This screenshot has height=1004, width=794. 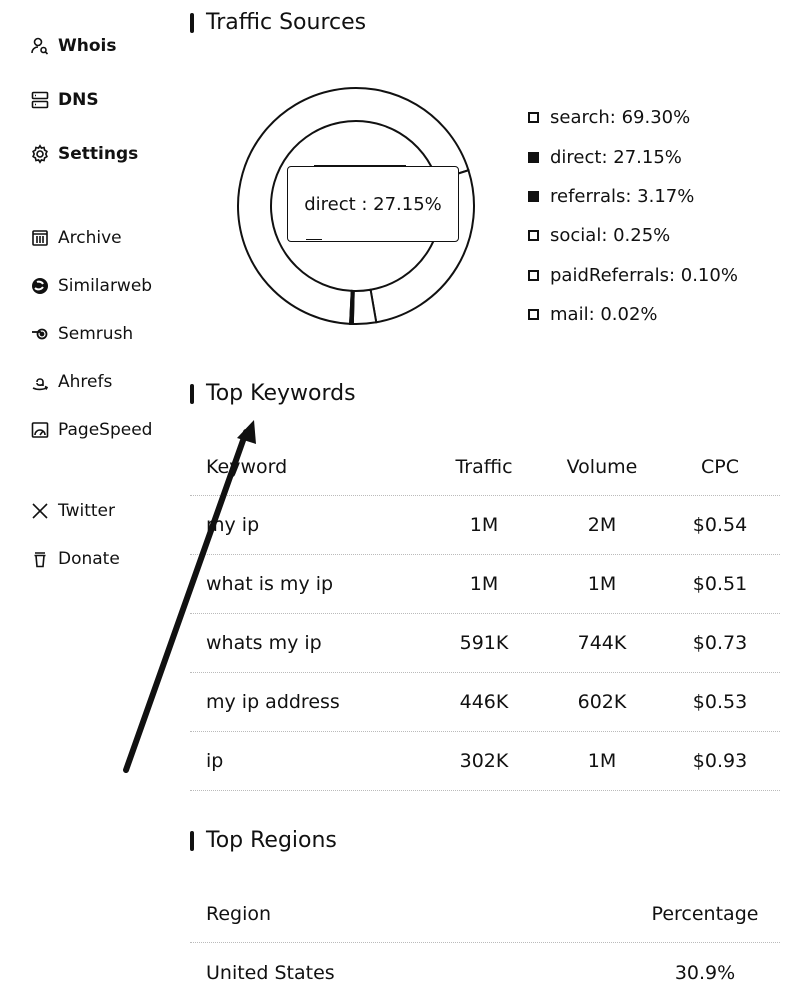 I want to click on sidebar-item-donate: Donate, so click(x=75, y=559).